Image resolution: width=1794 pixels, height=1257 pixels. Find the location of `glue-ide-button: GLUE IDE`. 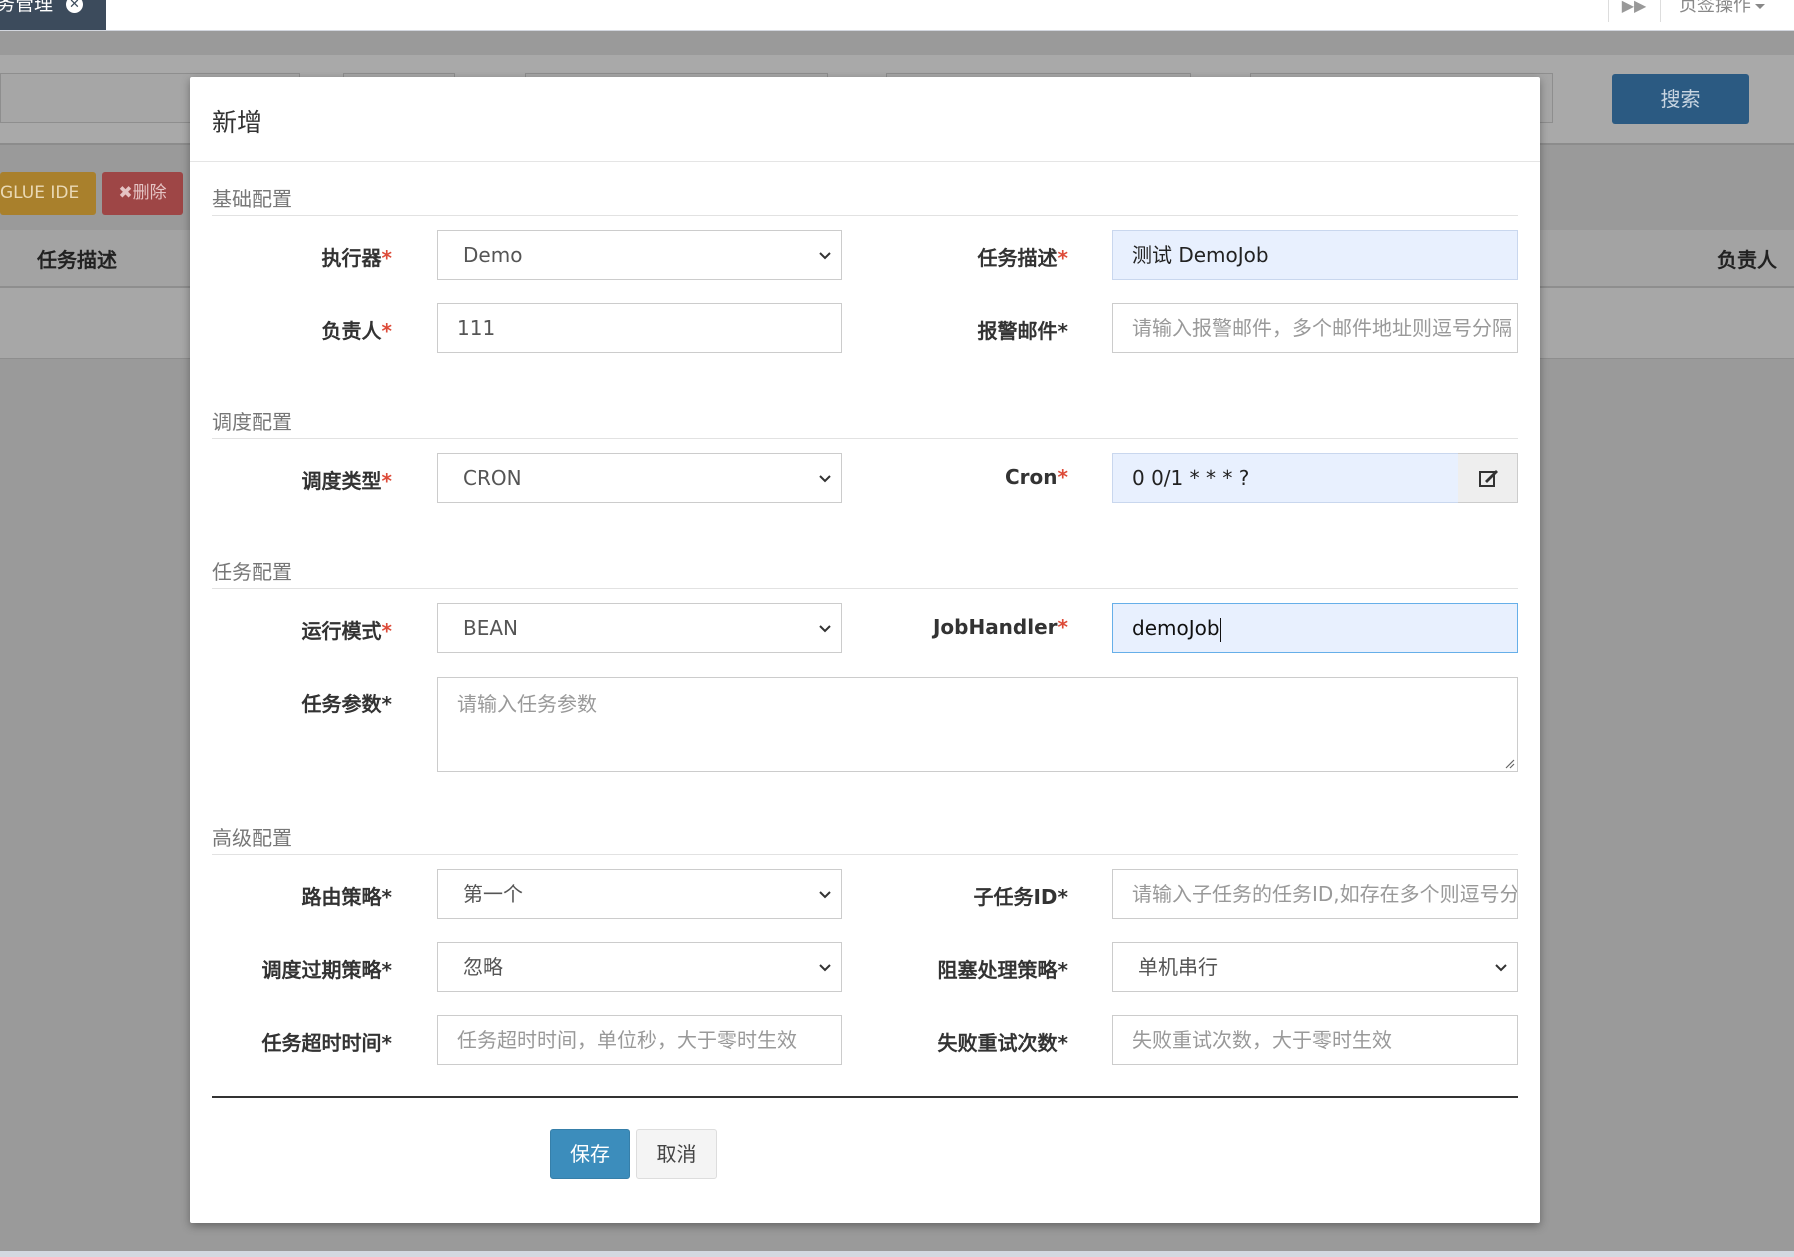

glue-ide-button: GLUE IDE is located at coordinates (48, 193).